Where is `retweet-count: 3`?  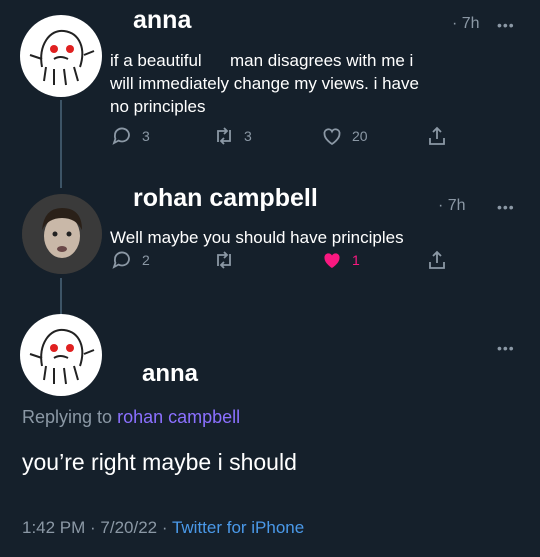
retweet-count: 3 is located at coordinates (248, 136).